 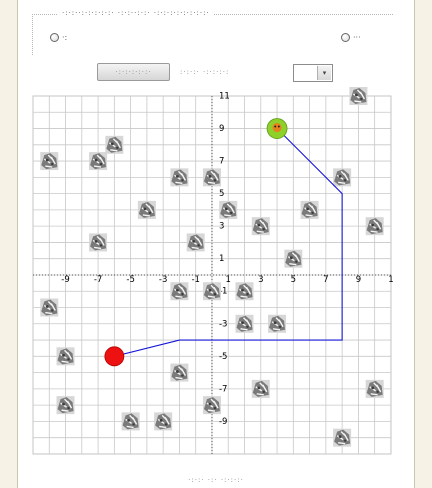 What do you see at coordinates (223, 357) in the screenshot?
I see `y-tick-label: -5` at bounding box center [223, 357].